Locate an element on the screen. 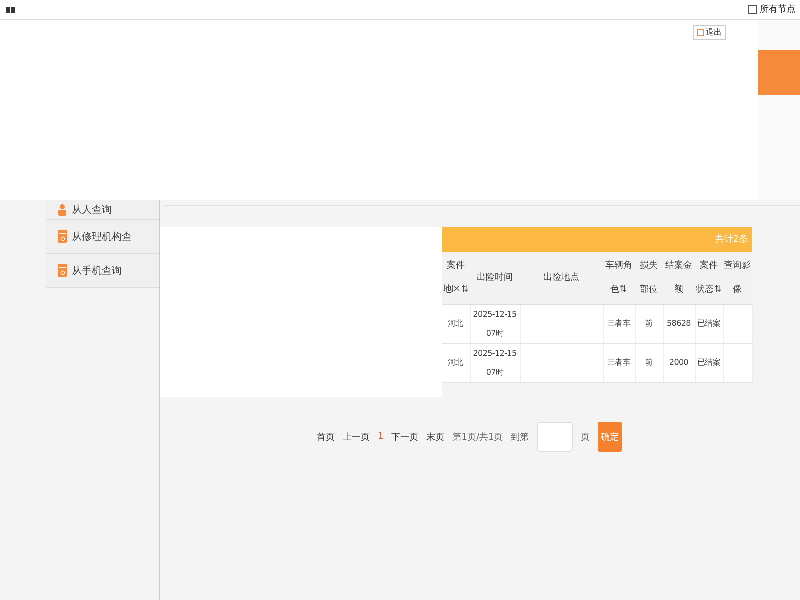 This screenshot has height=600, width=800. sidebar-item: 从人查询 is located at coordinates (102, 210).